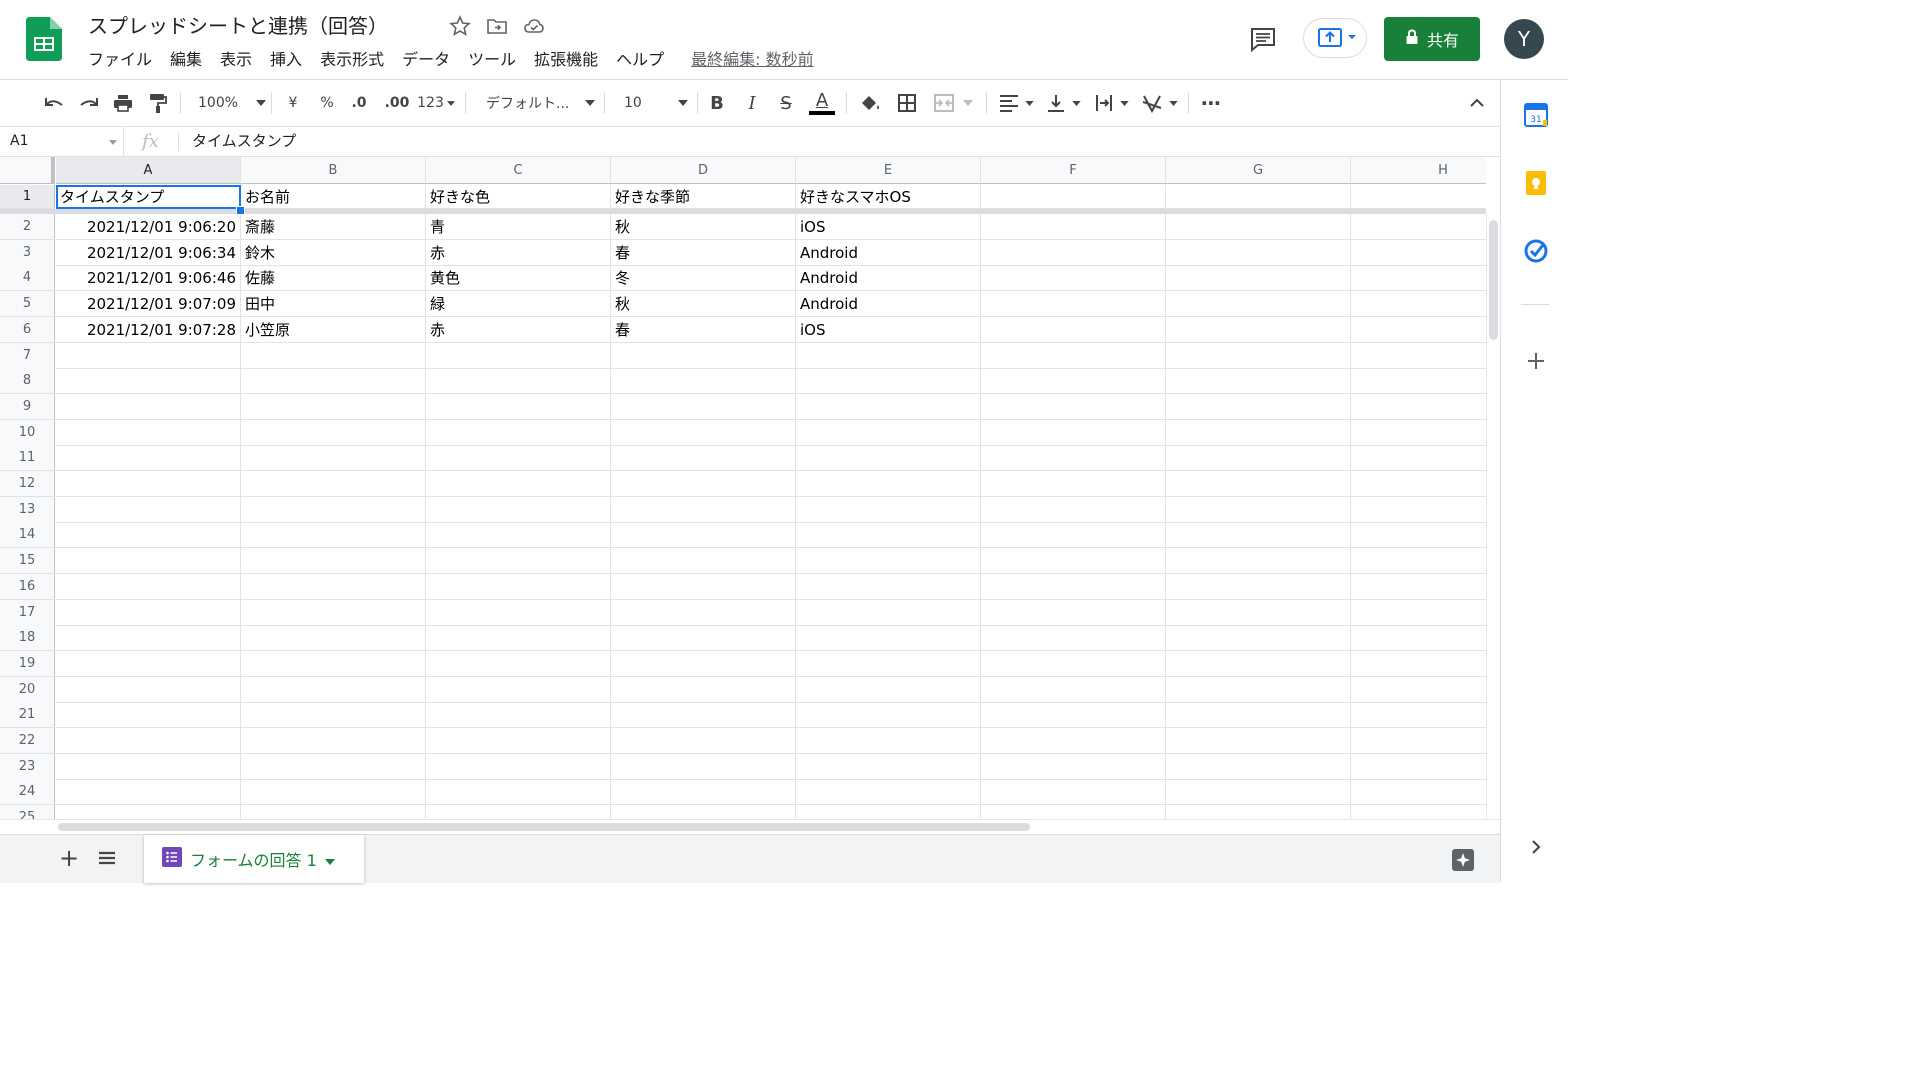  I want to click on cell-f15, so click(1073, 561).